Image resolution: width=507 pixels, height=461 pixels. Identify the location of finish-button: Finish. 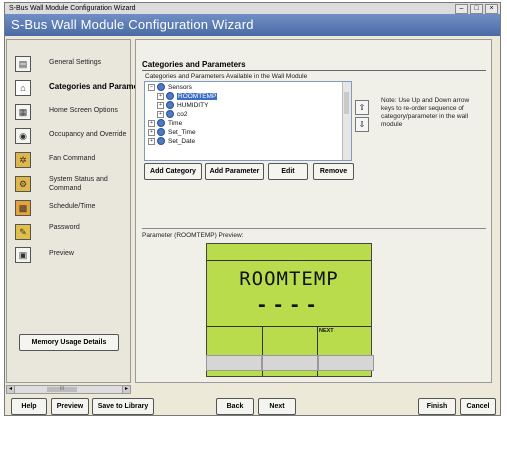
(437, 406).